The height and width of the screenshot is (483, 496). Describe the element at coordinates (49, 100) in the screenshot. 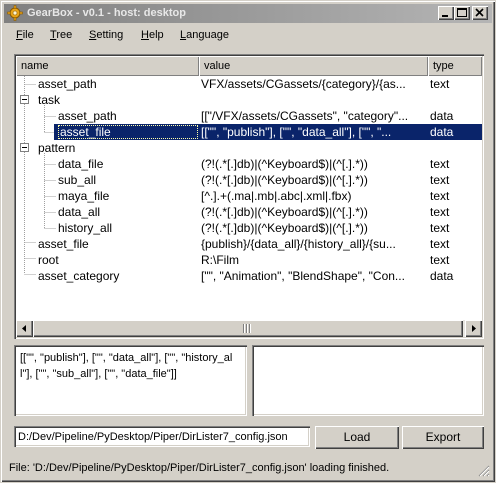

I see `row-name: task` at that location.